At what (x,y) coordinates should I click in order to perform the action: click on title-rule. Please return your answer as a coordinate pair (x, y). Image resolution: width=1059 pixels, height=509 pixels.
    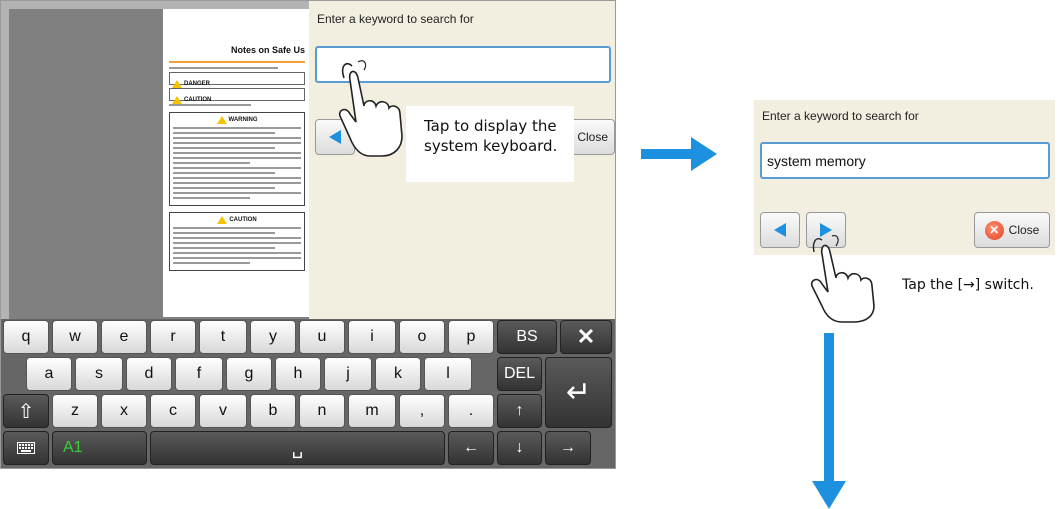
    Looking at the image, I should click on (237, 62).